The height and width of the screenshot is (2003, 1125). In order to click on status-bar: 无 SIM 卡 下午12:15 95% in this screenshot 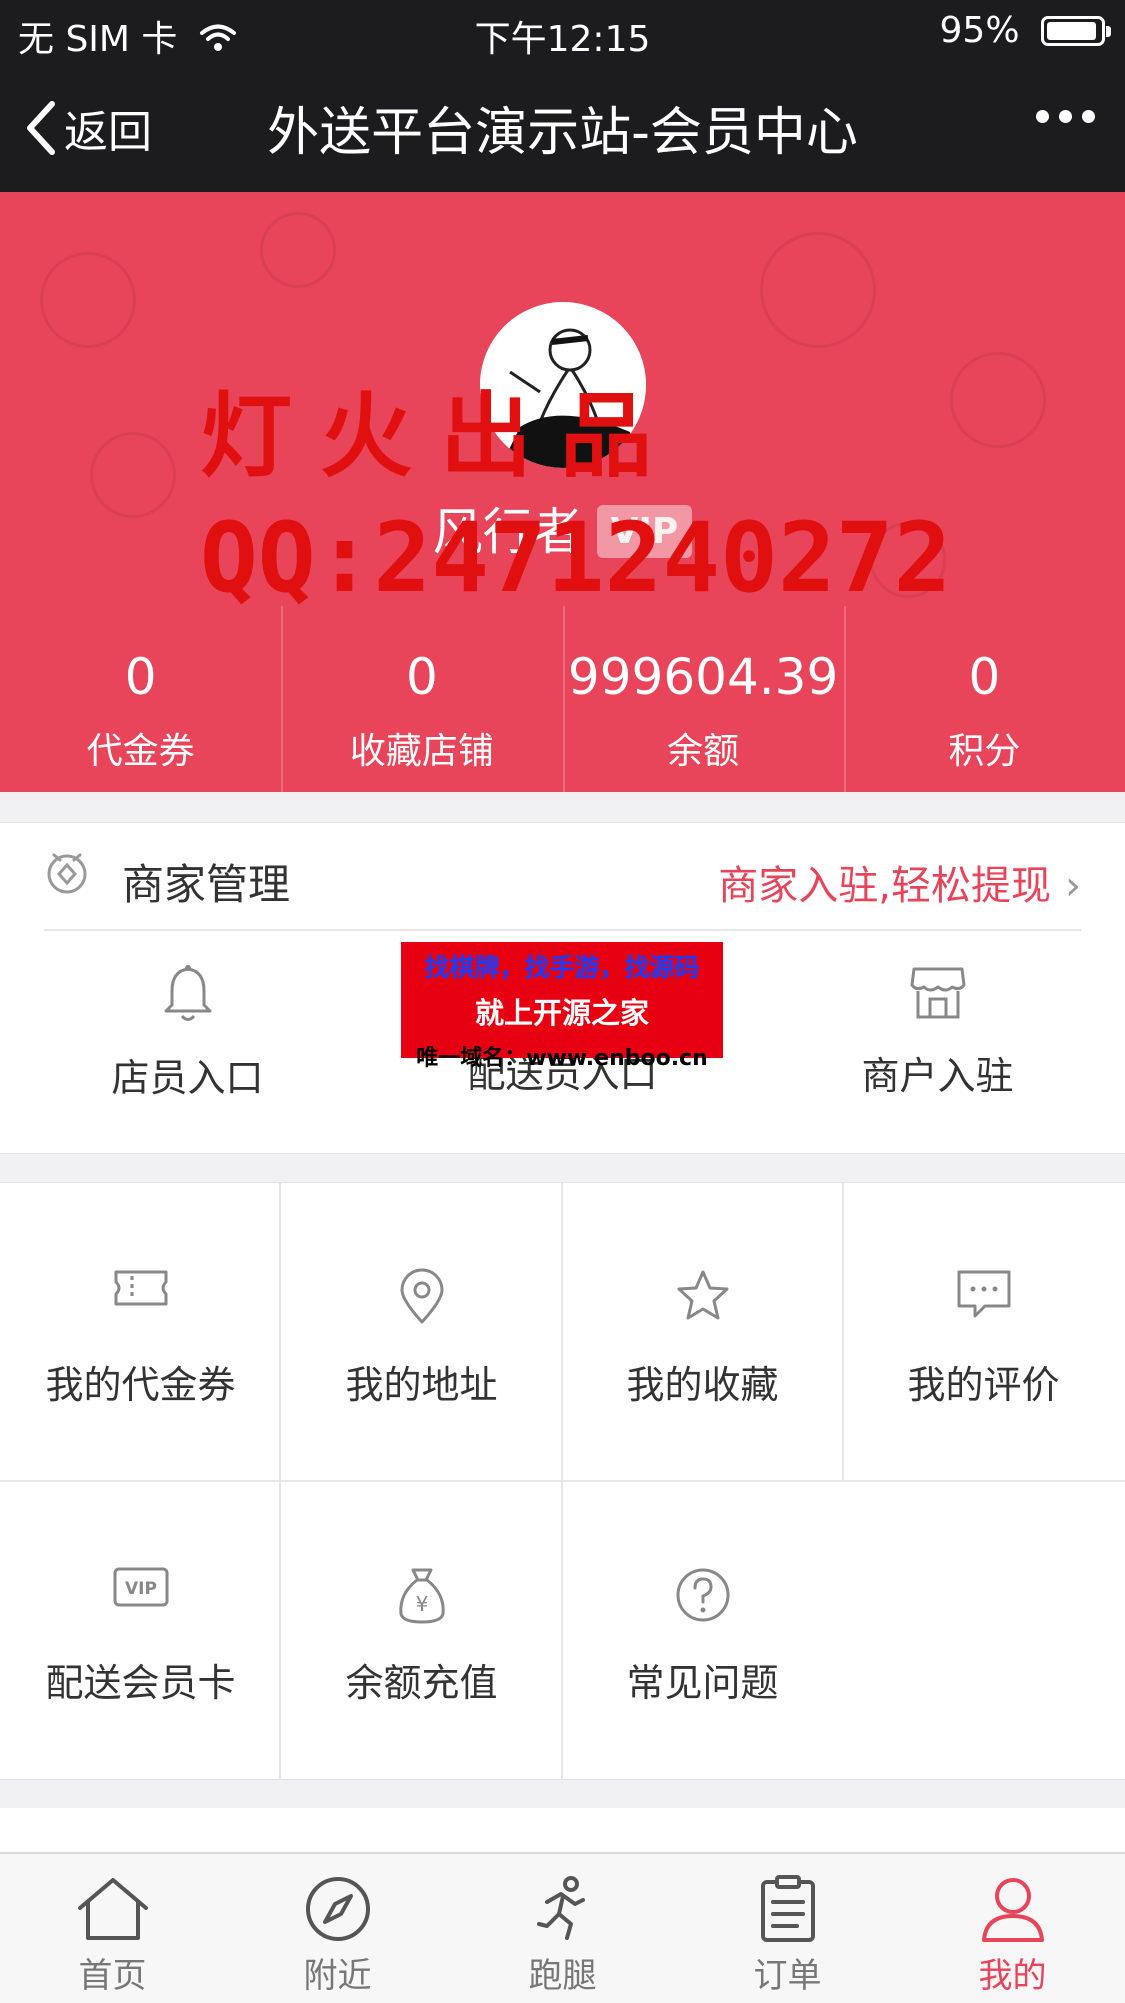, I will do `click(562, 31)`.